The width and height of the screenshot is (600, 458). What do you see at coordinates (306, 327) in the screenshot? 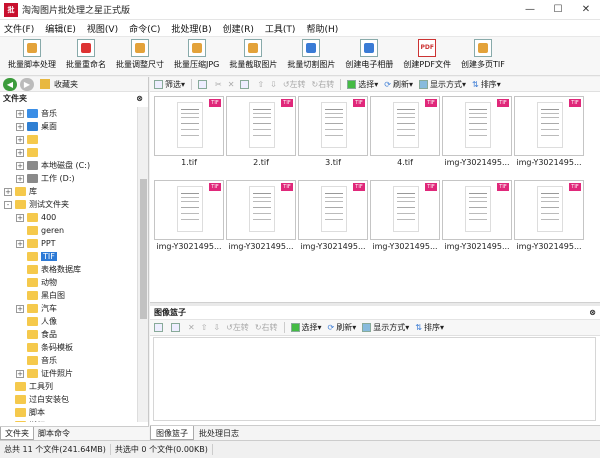
I see `basket-select-button: 选择 ▾` at bounding box center [306, 327].